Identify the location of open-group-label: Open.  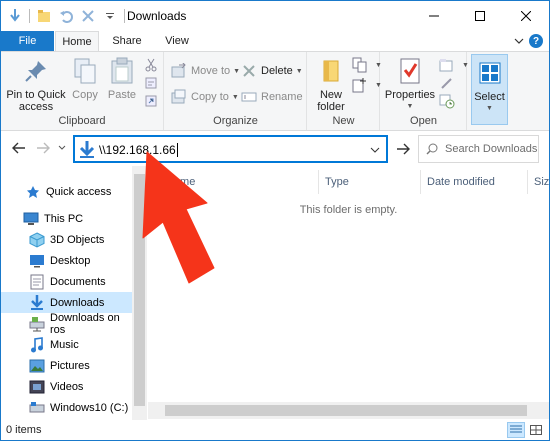
(423, 121).